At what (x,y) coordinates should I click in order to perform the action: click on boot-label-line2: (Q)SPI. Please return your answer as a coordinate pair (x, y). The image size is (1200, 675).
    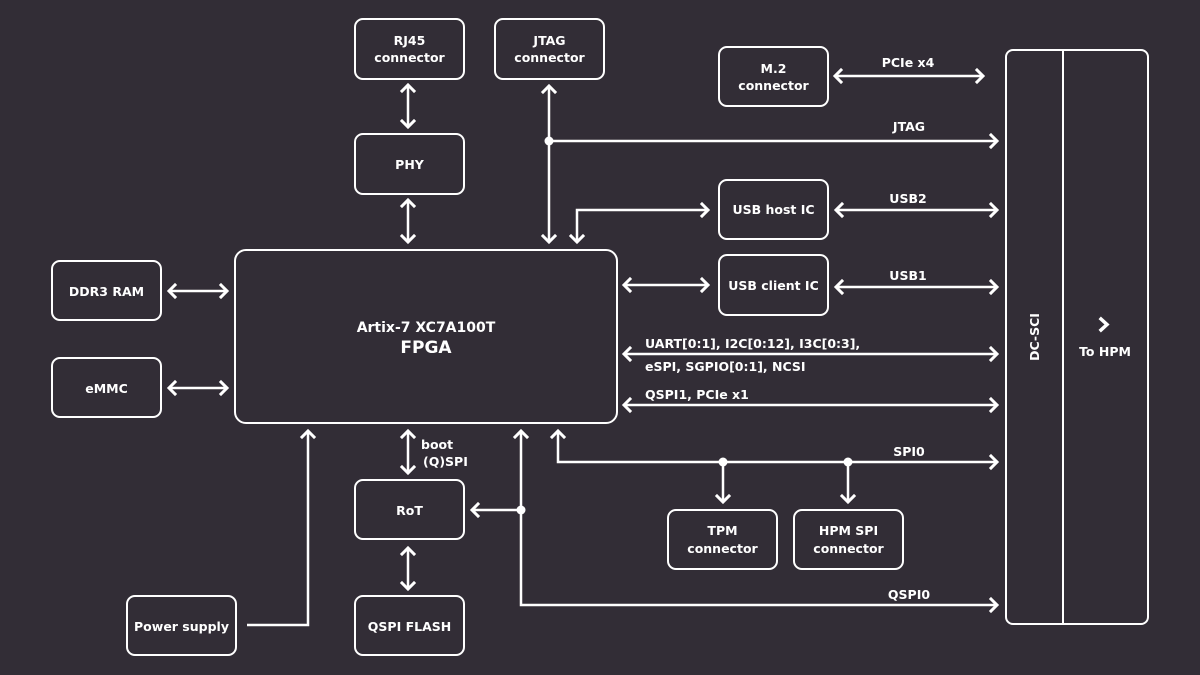
    Looking at the image, I should click on (445, 461).